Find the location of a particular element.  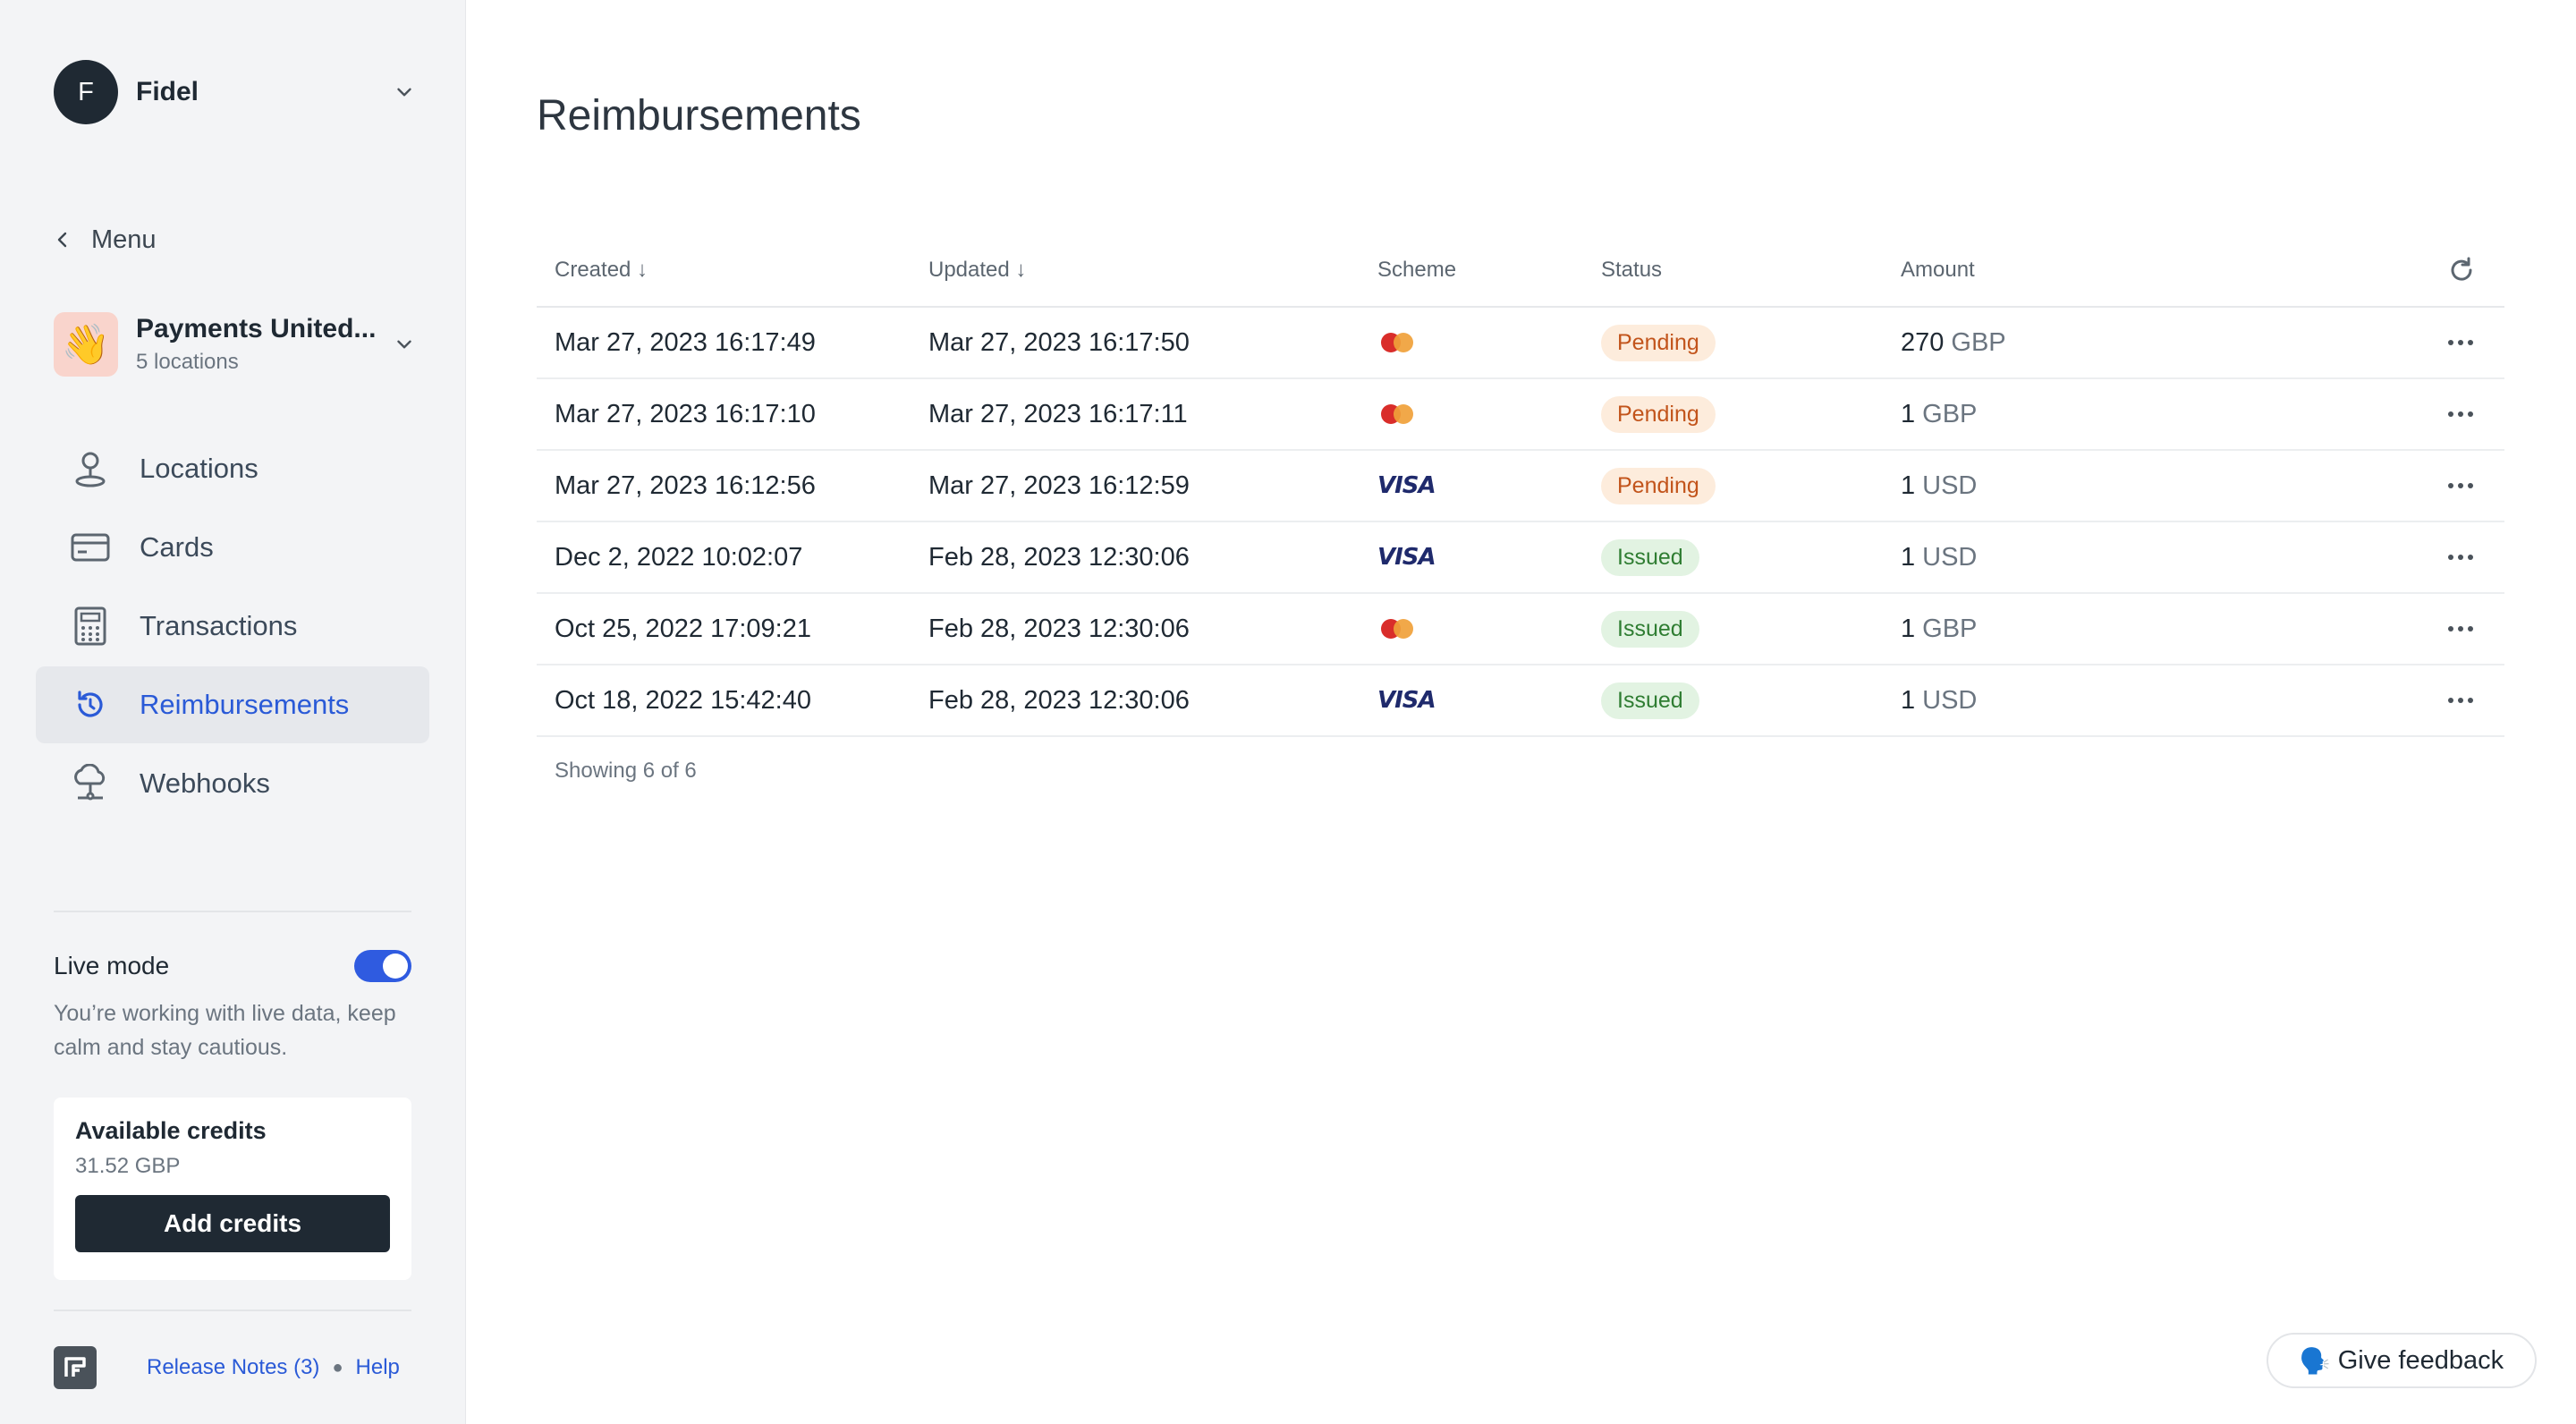

column-header-amount: Amount is located at coordinates (1938, 270).